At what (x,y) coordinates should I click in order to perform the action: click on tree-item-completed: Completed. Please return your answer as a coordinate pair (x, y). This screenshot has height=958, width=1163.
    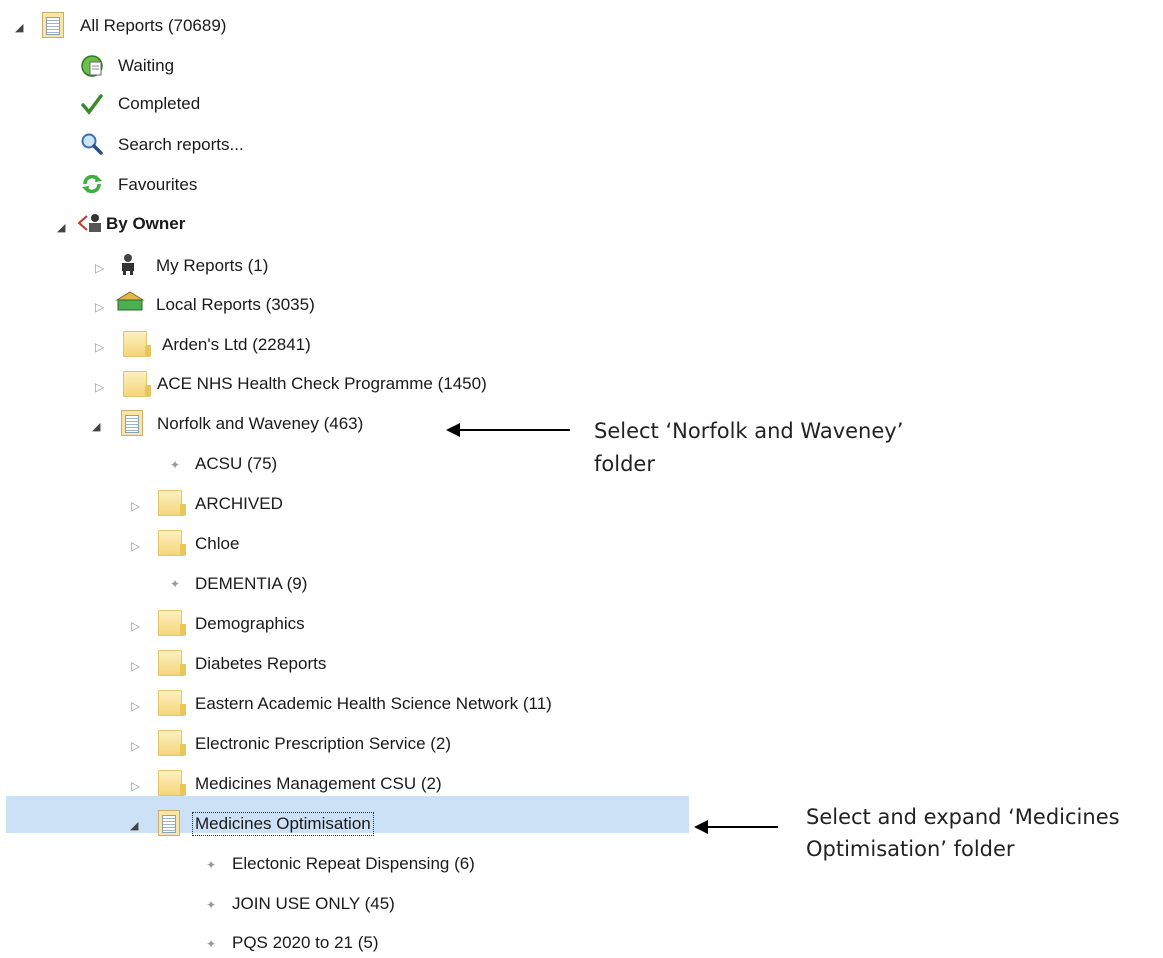
    Looking at the image, I should click on (159, 104).